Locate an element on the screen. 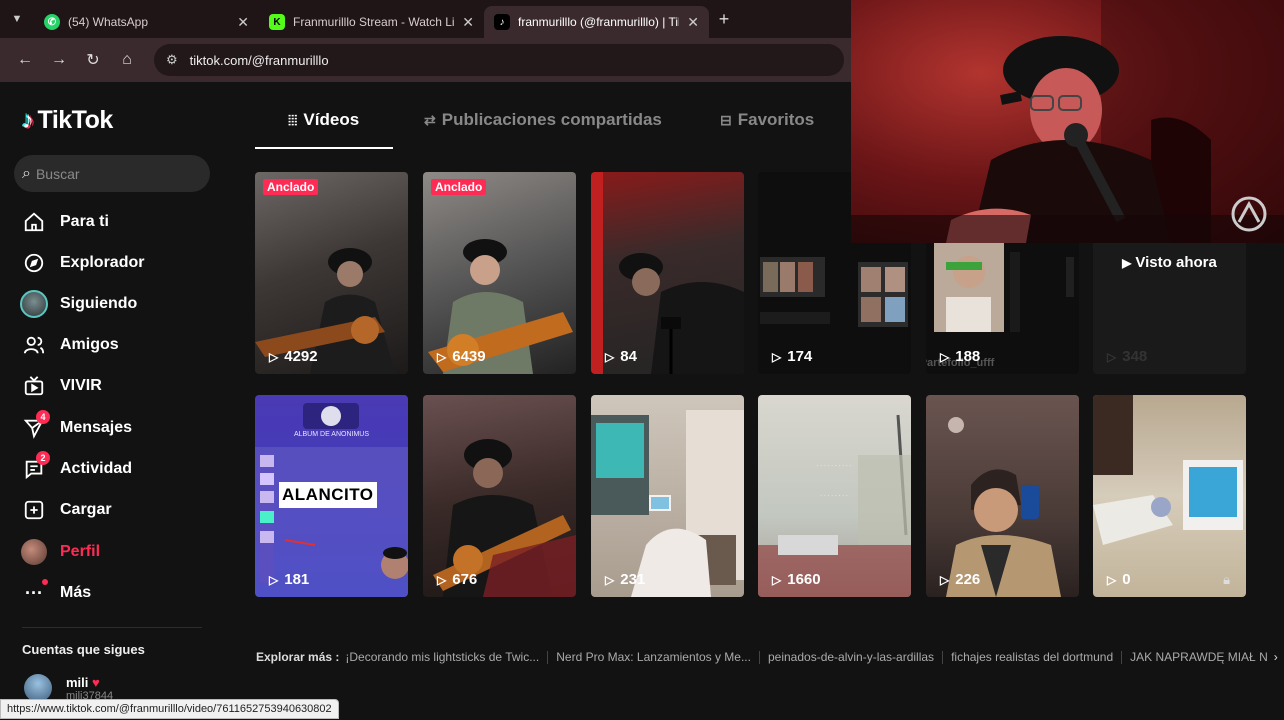 Image resolution: width=1284 pixels, height=720 pixels. video-card: ▷ 226 is located at coordinates (1002, 496).